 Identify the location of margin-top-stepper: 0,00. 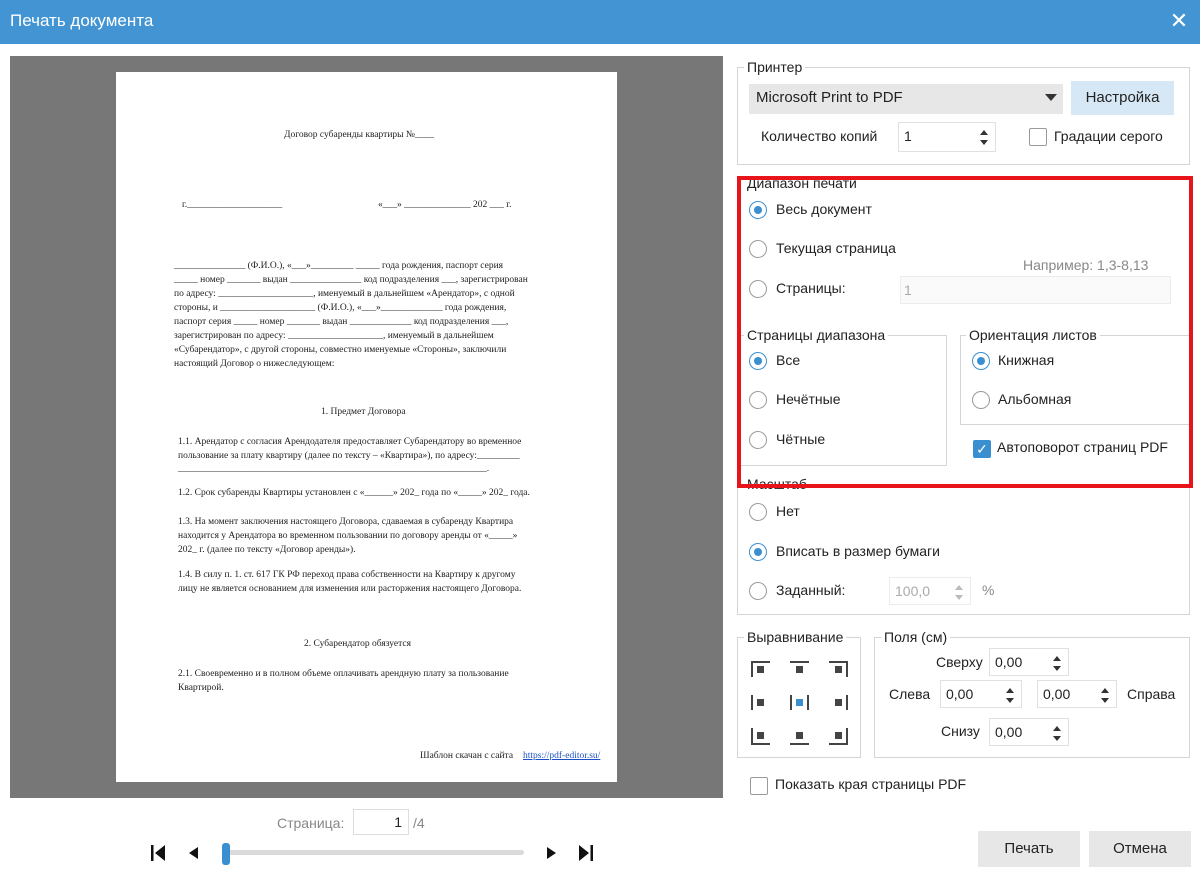
(1029, 662).